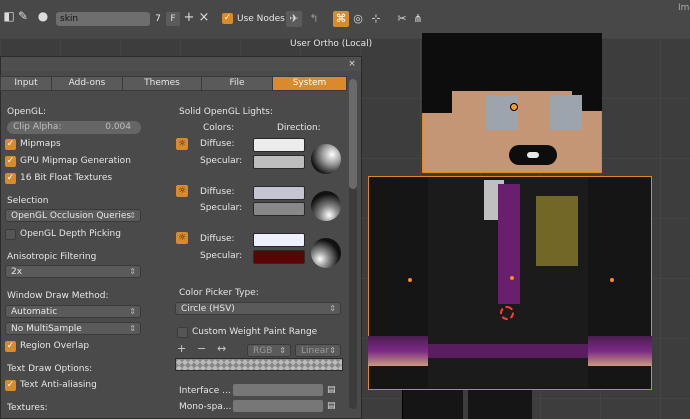 This screenshot has height=419, width=690. What do you see at coordinates (58, 385) in the screenshot?
I see `text-aa-label: Text Anti-aliasing` at bounding box center [58, 385].